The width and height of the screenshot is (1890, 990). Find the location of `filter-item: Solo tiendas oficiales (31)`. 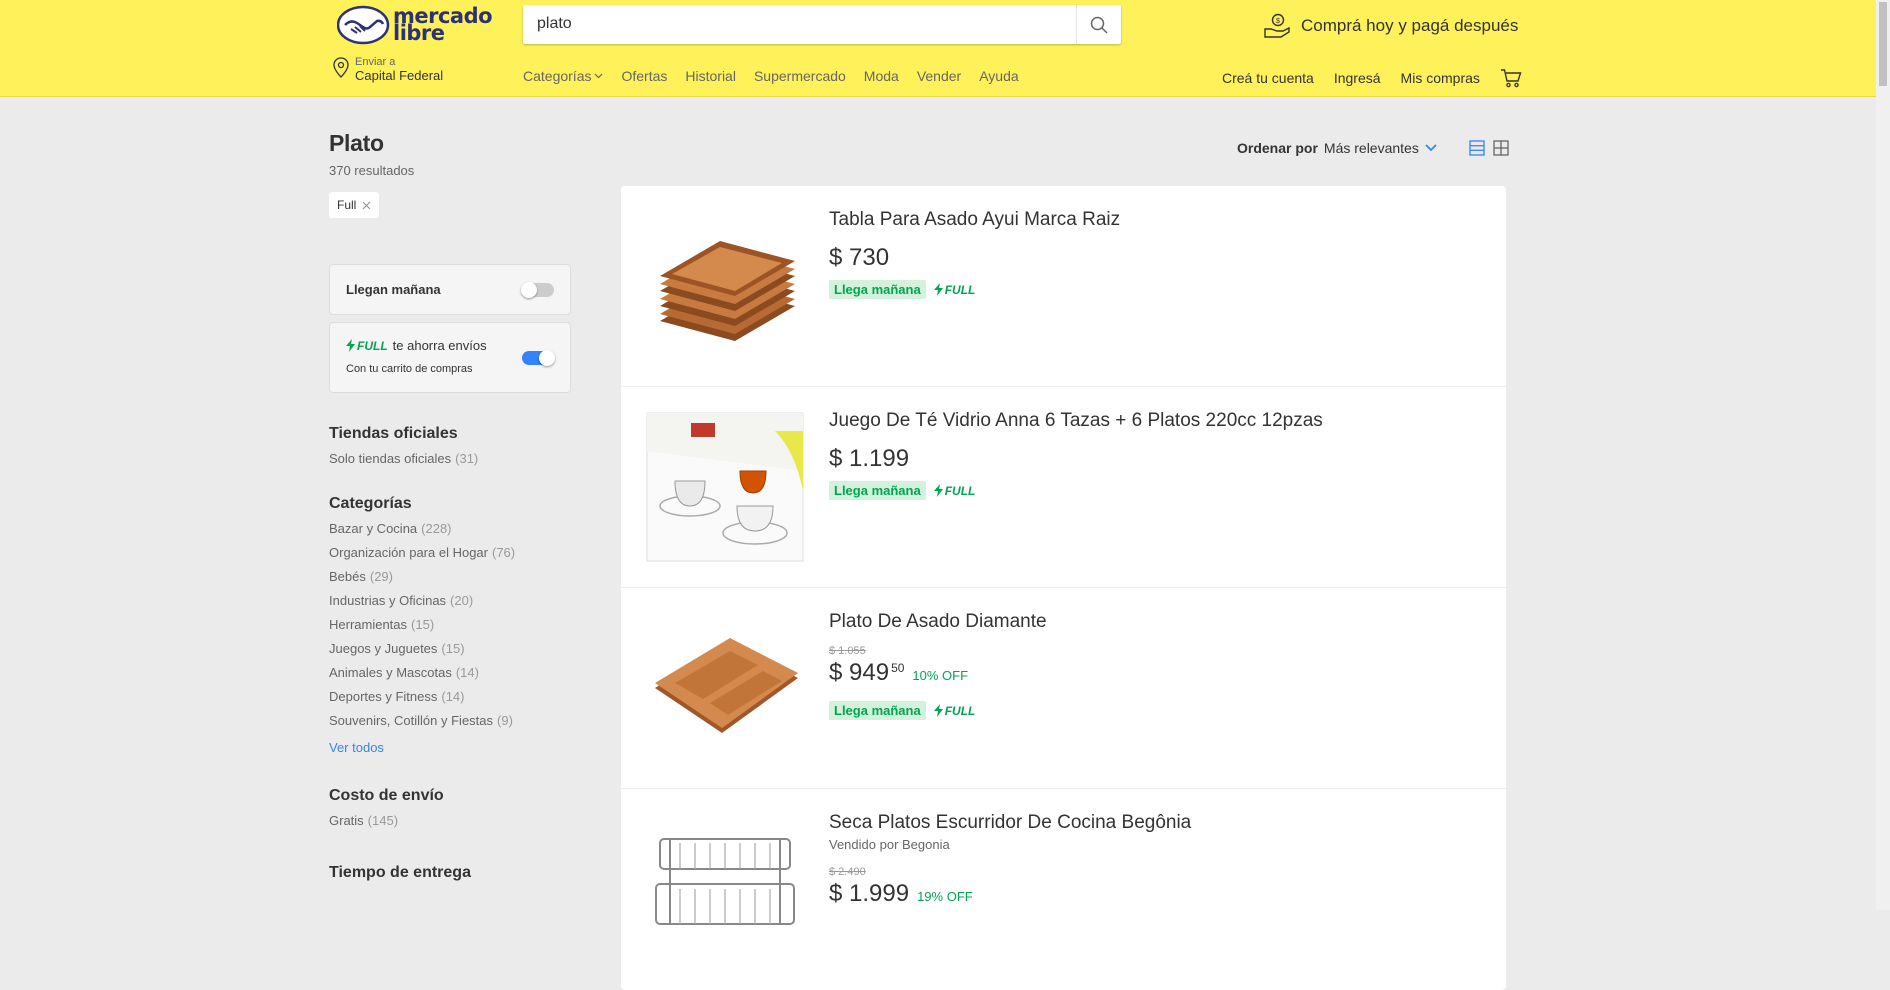

filter-item: Solo tiendas oficiales (31) is located at coordinates (450, 459).